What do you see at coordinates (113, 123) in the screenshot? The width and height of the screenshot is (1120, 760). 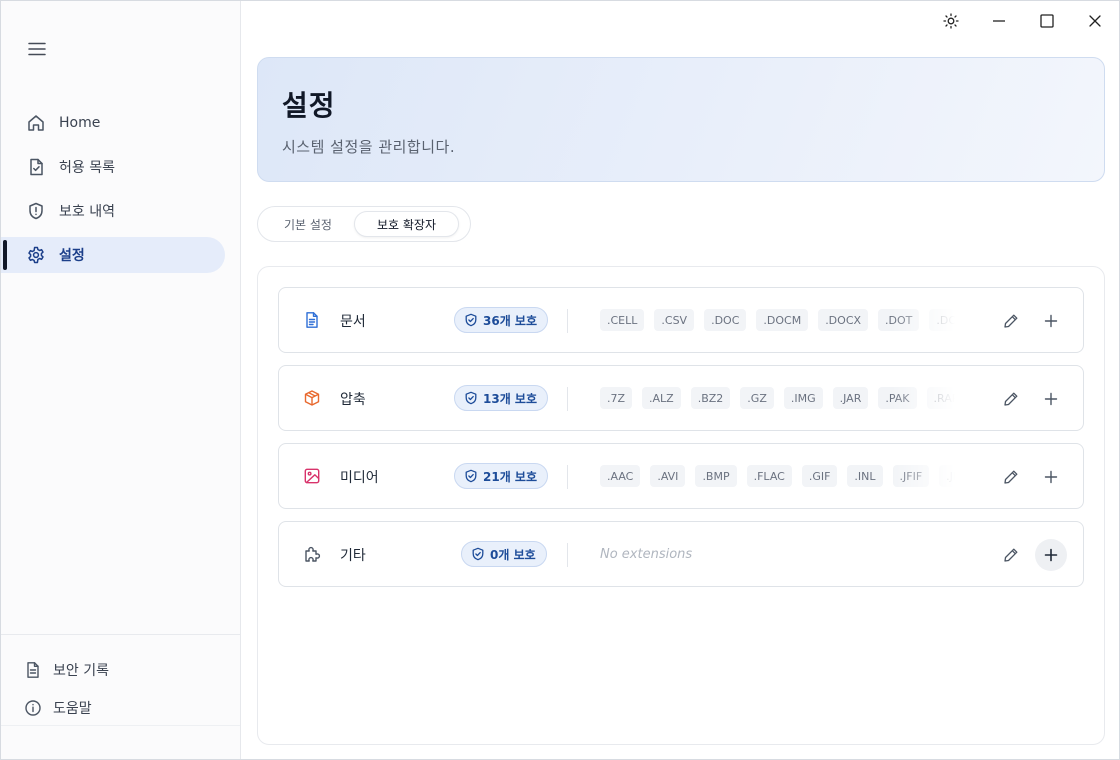 I see `sidebar-item-home: Home` at bounding box center [113, 123].